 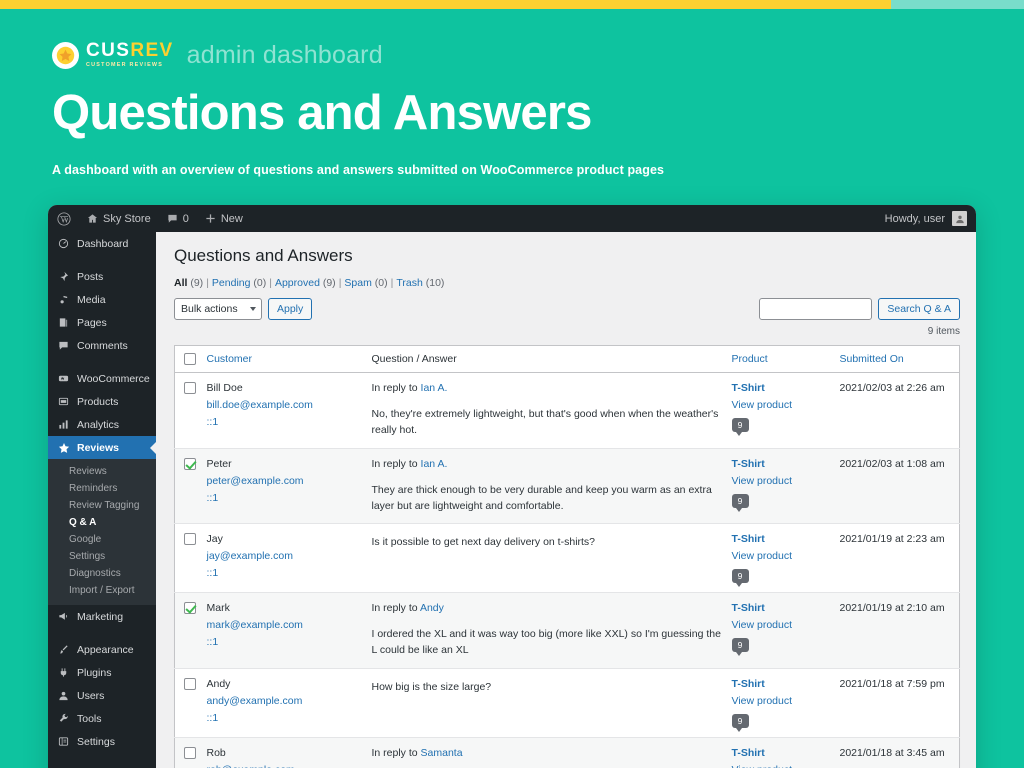 What do you see at coordinates (102, 539) in the screenshot?
I see `submenu-item-google: Google` at bounding box center [102, 539].